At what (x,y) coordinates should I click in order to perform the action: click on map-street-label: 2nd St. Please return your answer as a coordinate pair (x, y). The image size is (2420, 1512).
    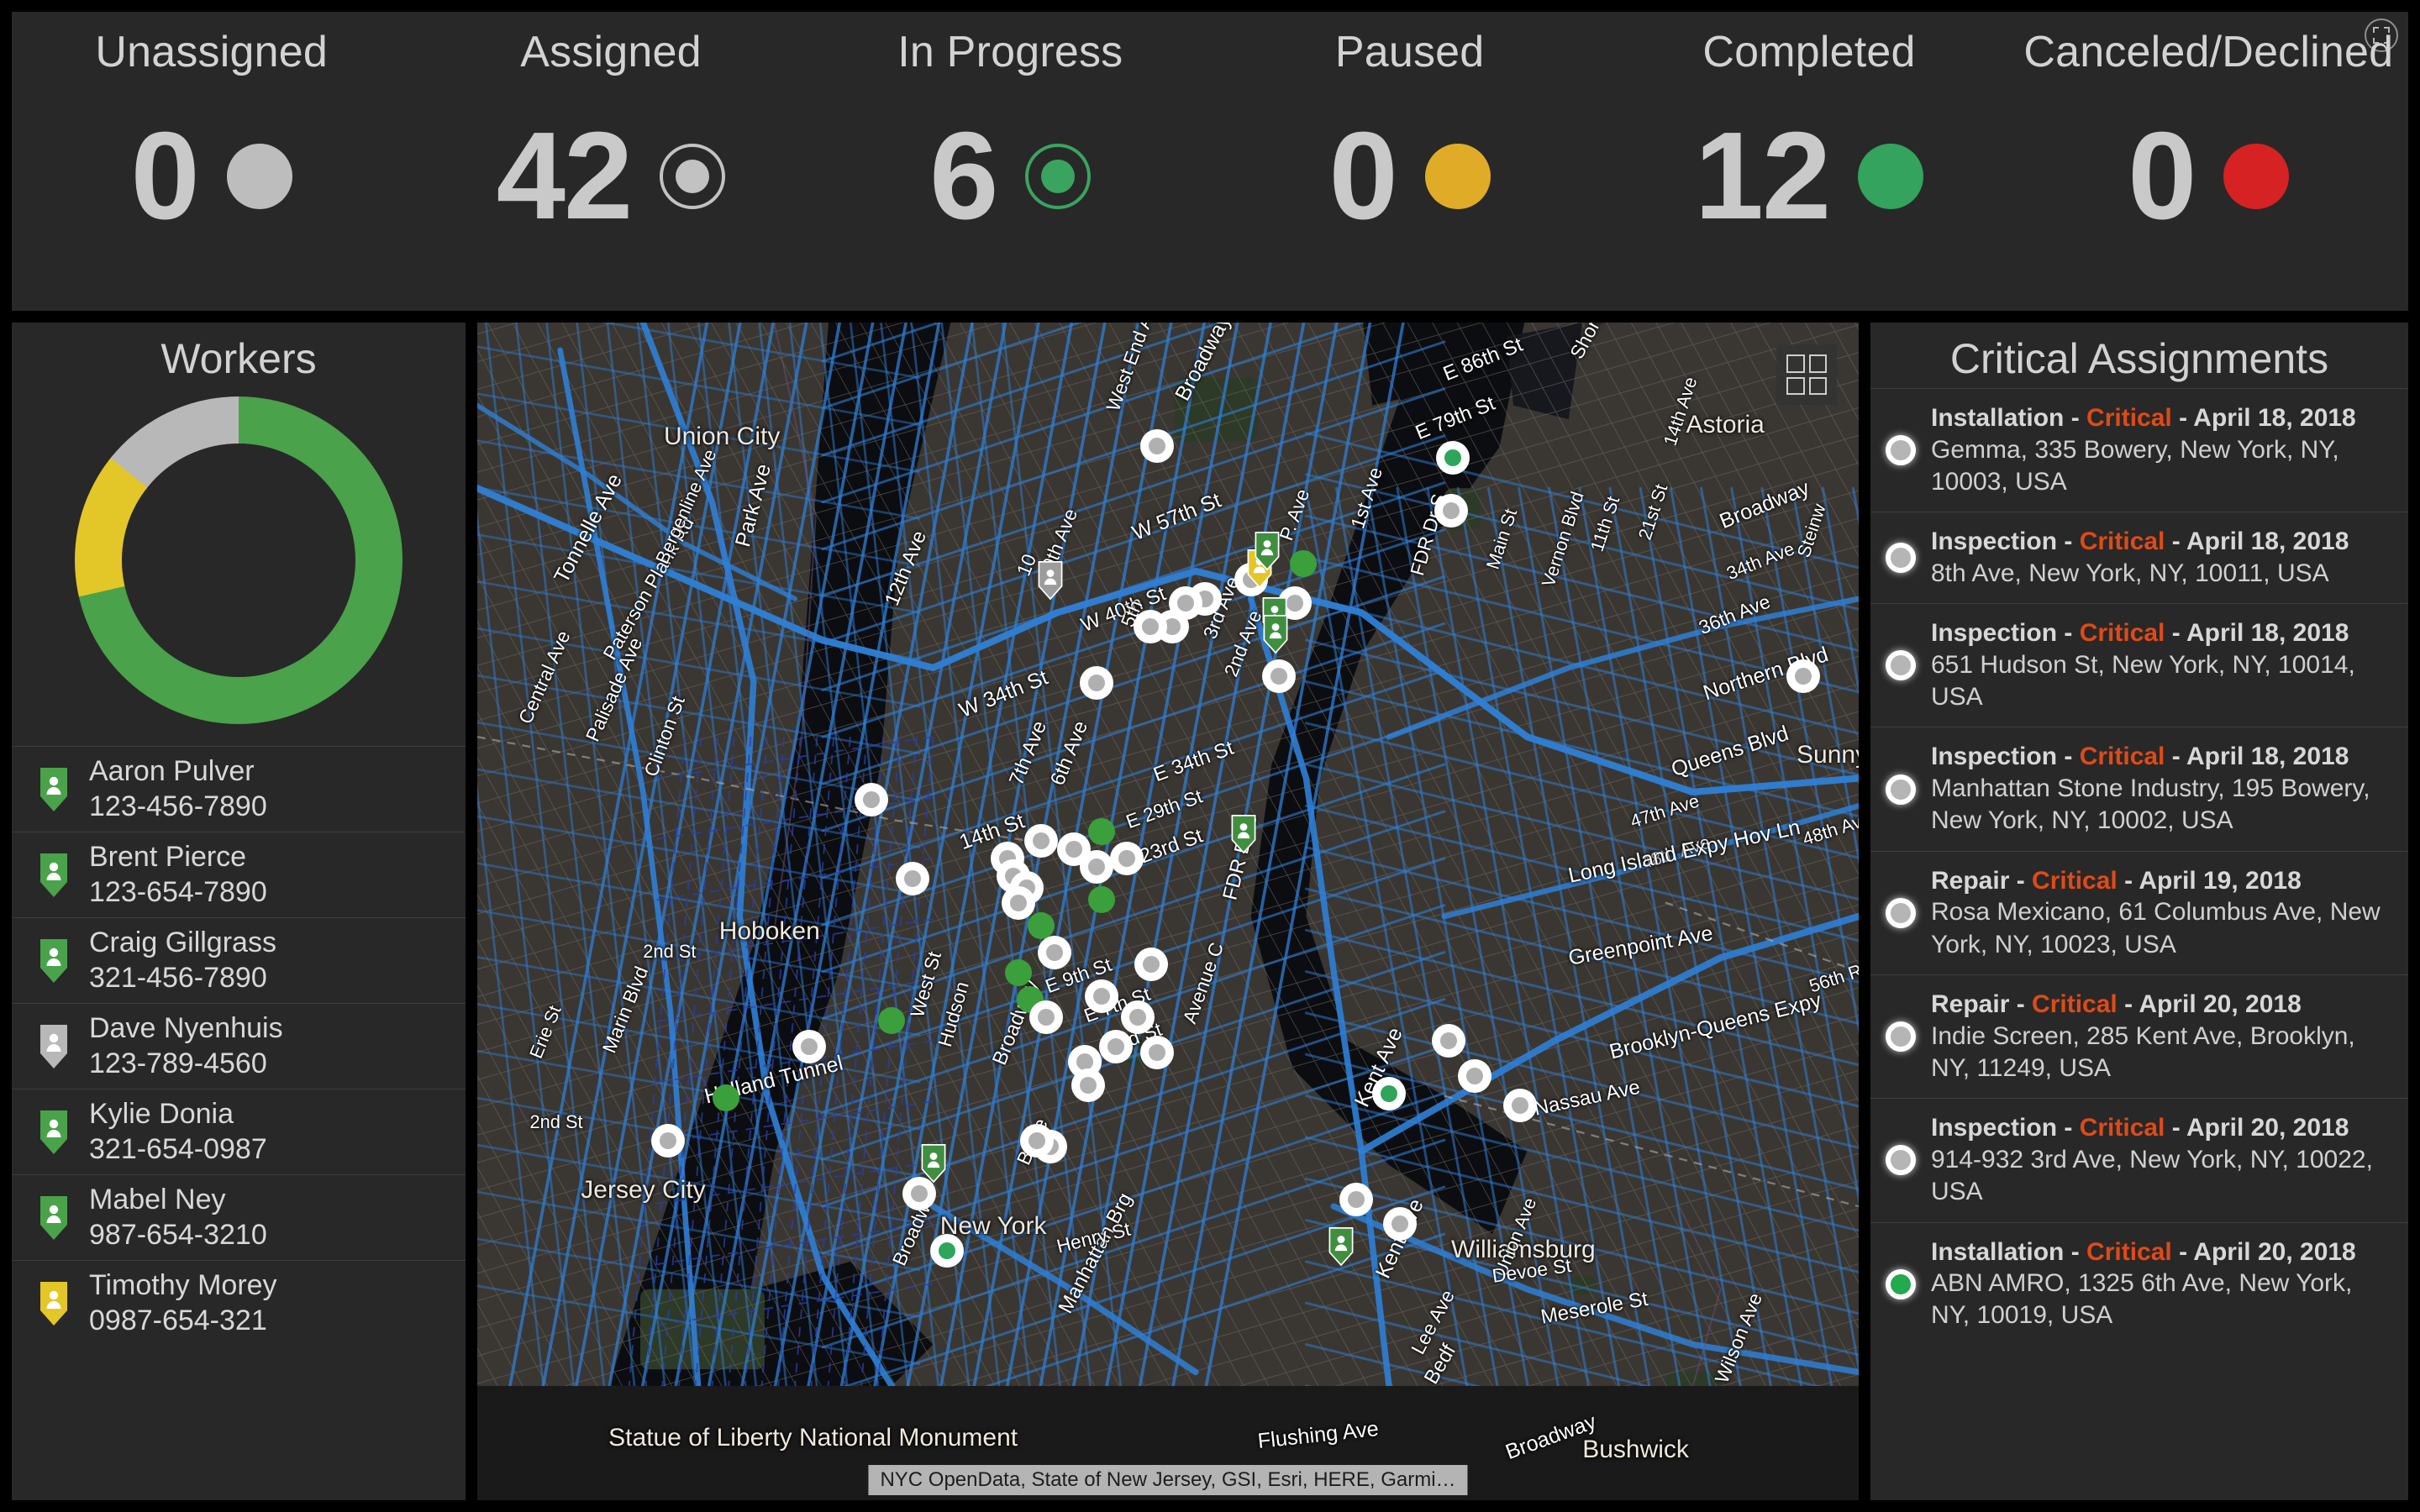
    Looking at the image, I should click on (556, 1122).